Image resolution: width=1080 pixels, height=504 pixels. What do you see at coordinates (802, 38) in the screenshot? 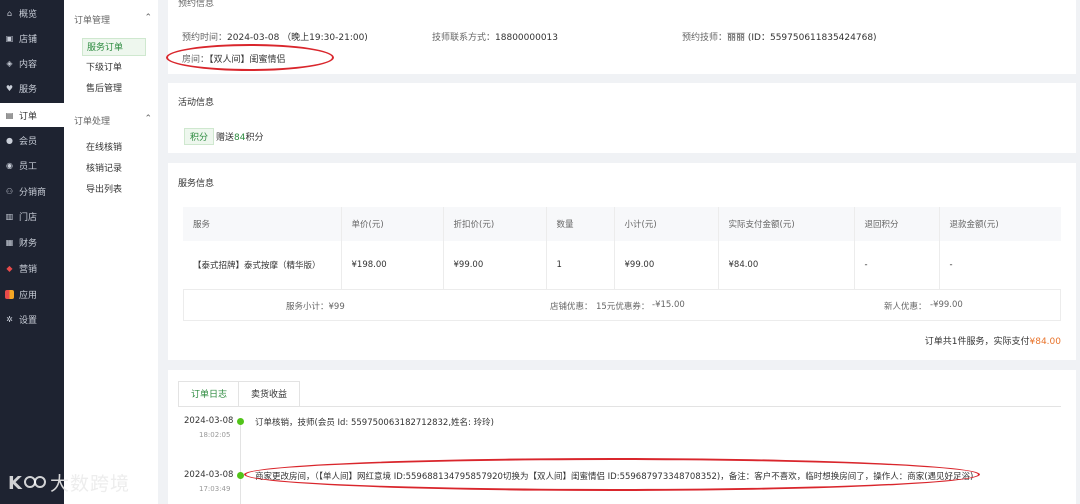
I see `booking-tech-value: 丽丽 (ID：559750611835424768)` at bounding box center [802, 38].